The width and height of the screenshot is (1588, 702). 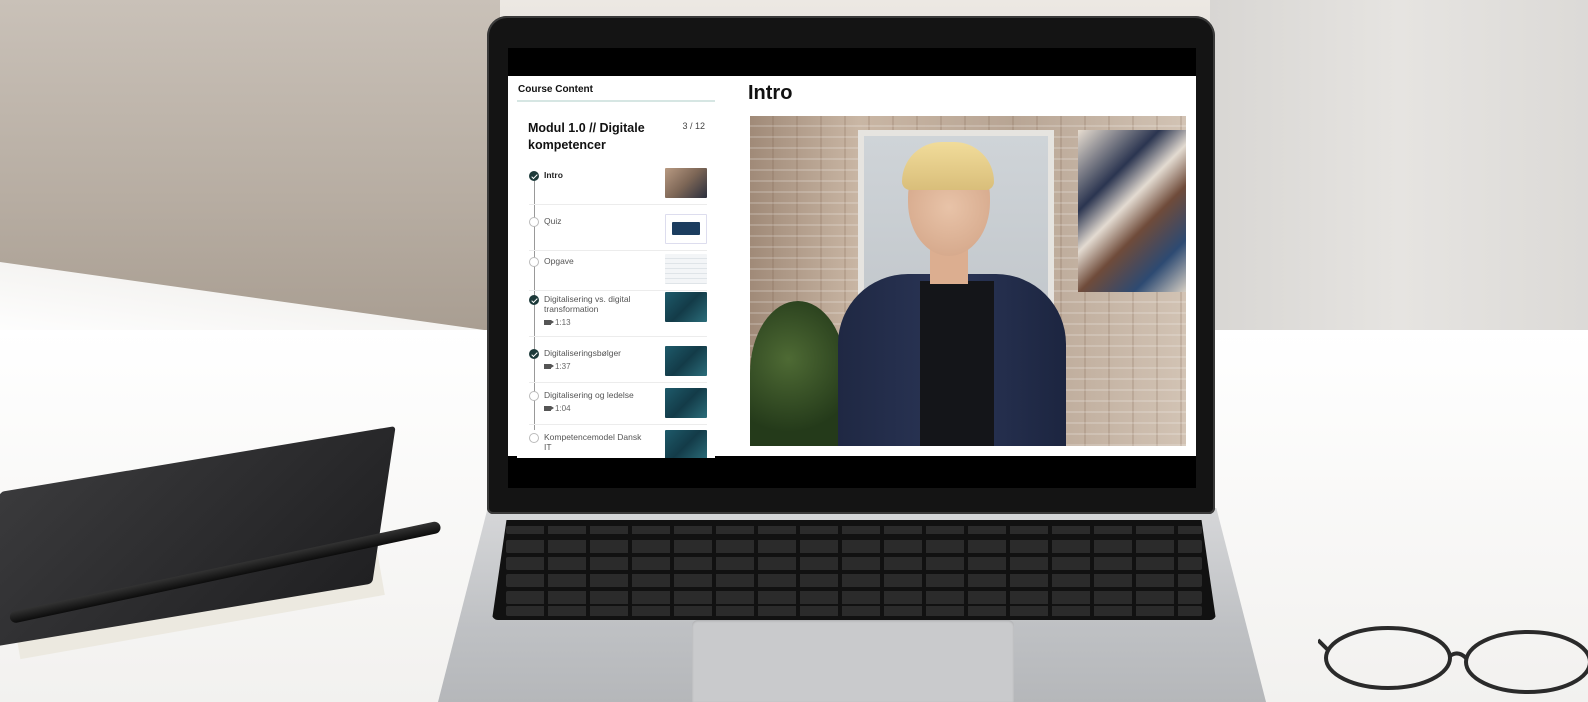 I want to click on lesson-item-kompetencemodel: Kompetencemodel Dansk IT, so click(x=618, y=443).